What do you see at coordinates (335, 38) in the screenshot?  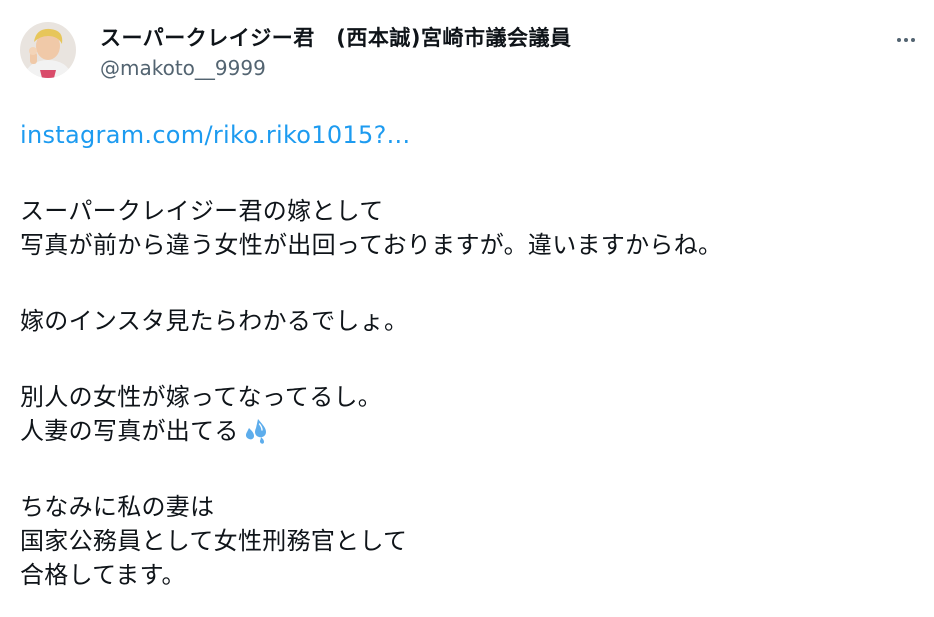 I see `author-display-name: スーパークレイジー君 (西本誠)宮崎市議会議員` at bounding box center [335, 38].